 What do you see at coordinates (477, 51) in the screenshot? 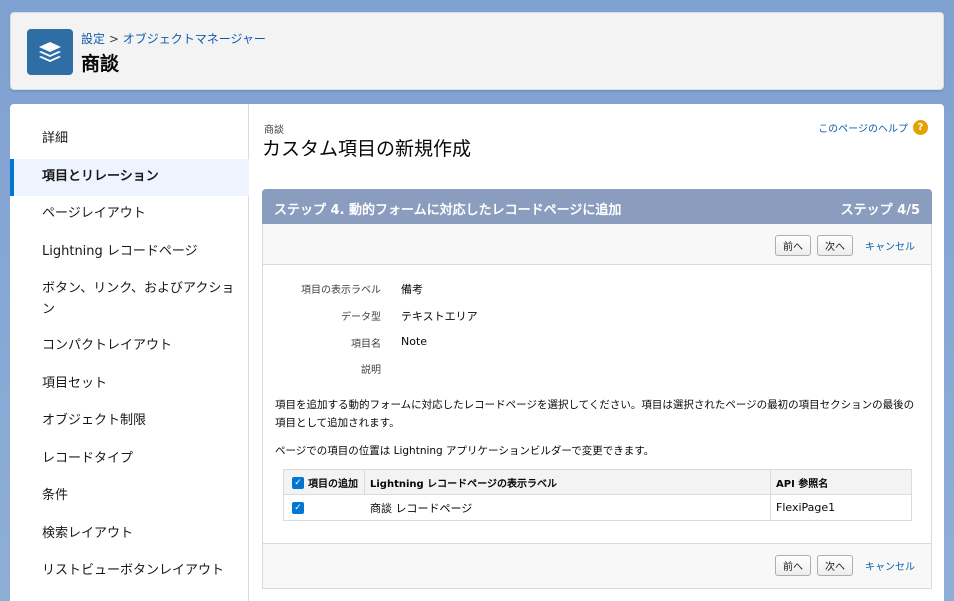
I see `object-header: 設定 > オブジェクトマネージャー 商談` at bounding box center [477, 51].